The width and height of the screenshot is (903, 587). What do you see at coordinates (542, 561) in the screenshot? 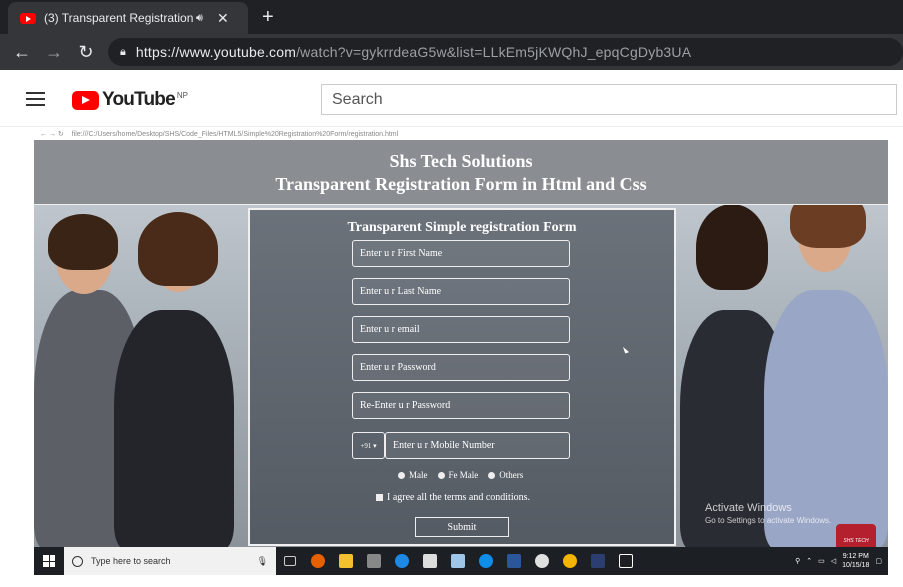
I see `paint-icon` at bounding box center [542, 561].